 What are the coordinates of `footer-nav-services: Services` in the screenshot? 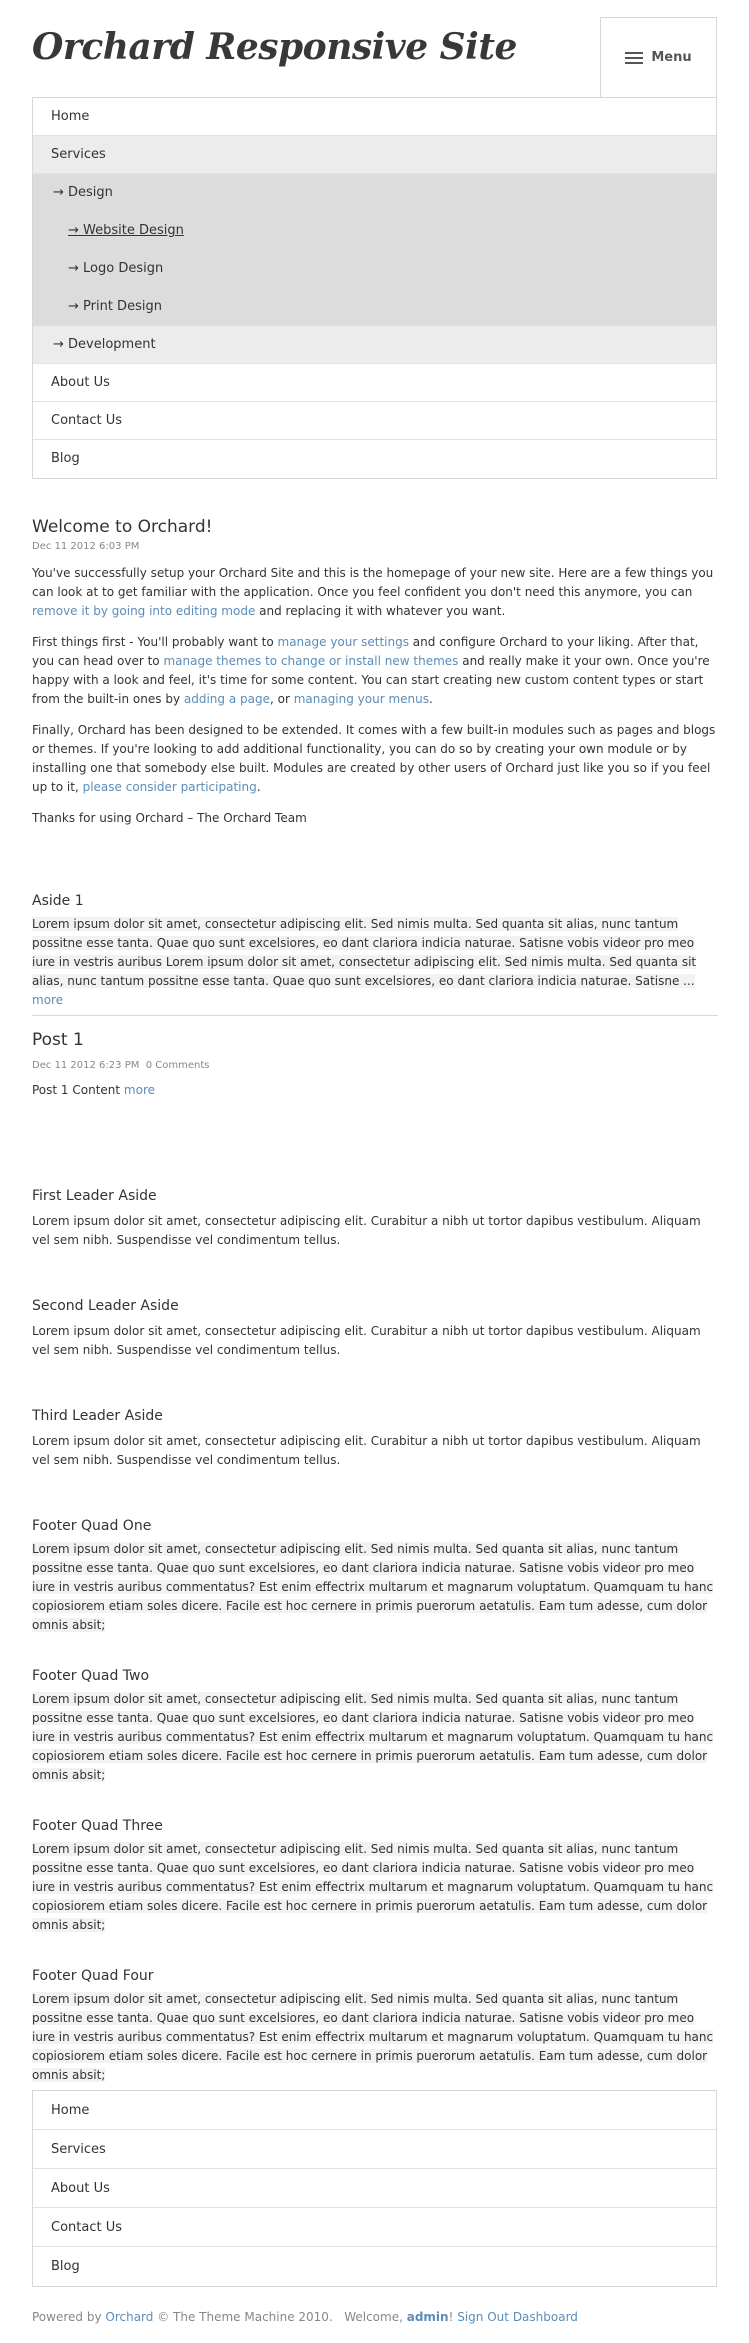 It's located at (374, 2149).